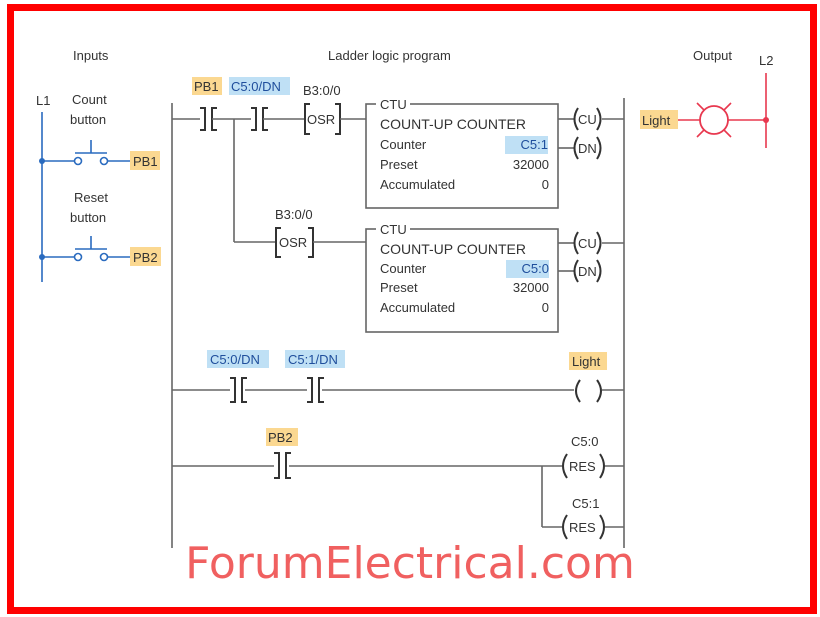 The image size is (820, 617). Describe the element at coordinates (145, 257) in the screenshot. I see `pb2-input-tag: PB2` at that location.